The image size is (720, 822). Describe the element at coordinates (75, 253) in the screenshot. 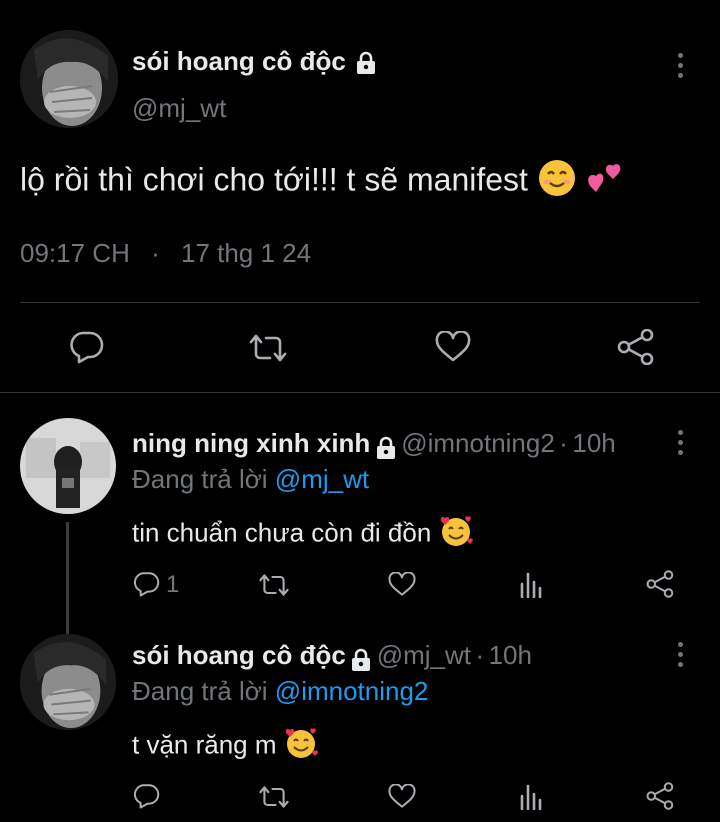

I see `tweet-time: 09:17 CH` at that location.